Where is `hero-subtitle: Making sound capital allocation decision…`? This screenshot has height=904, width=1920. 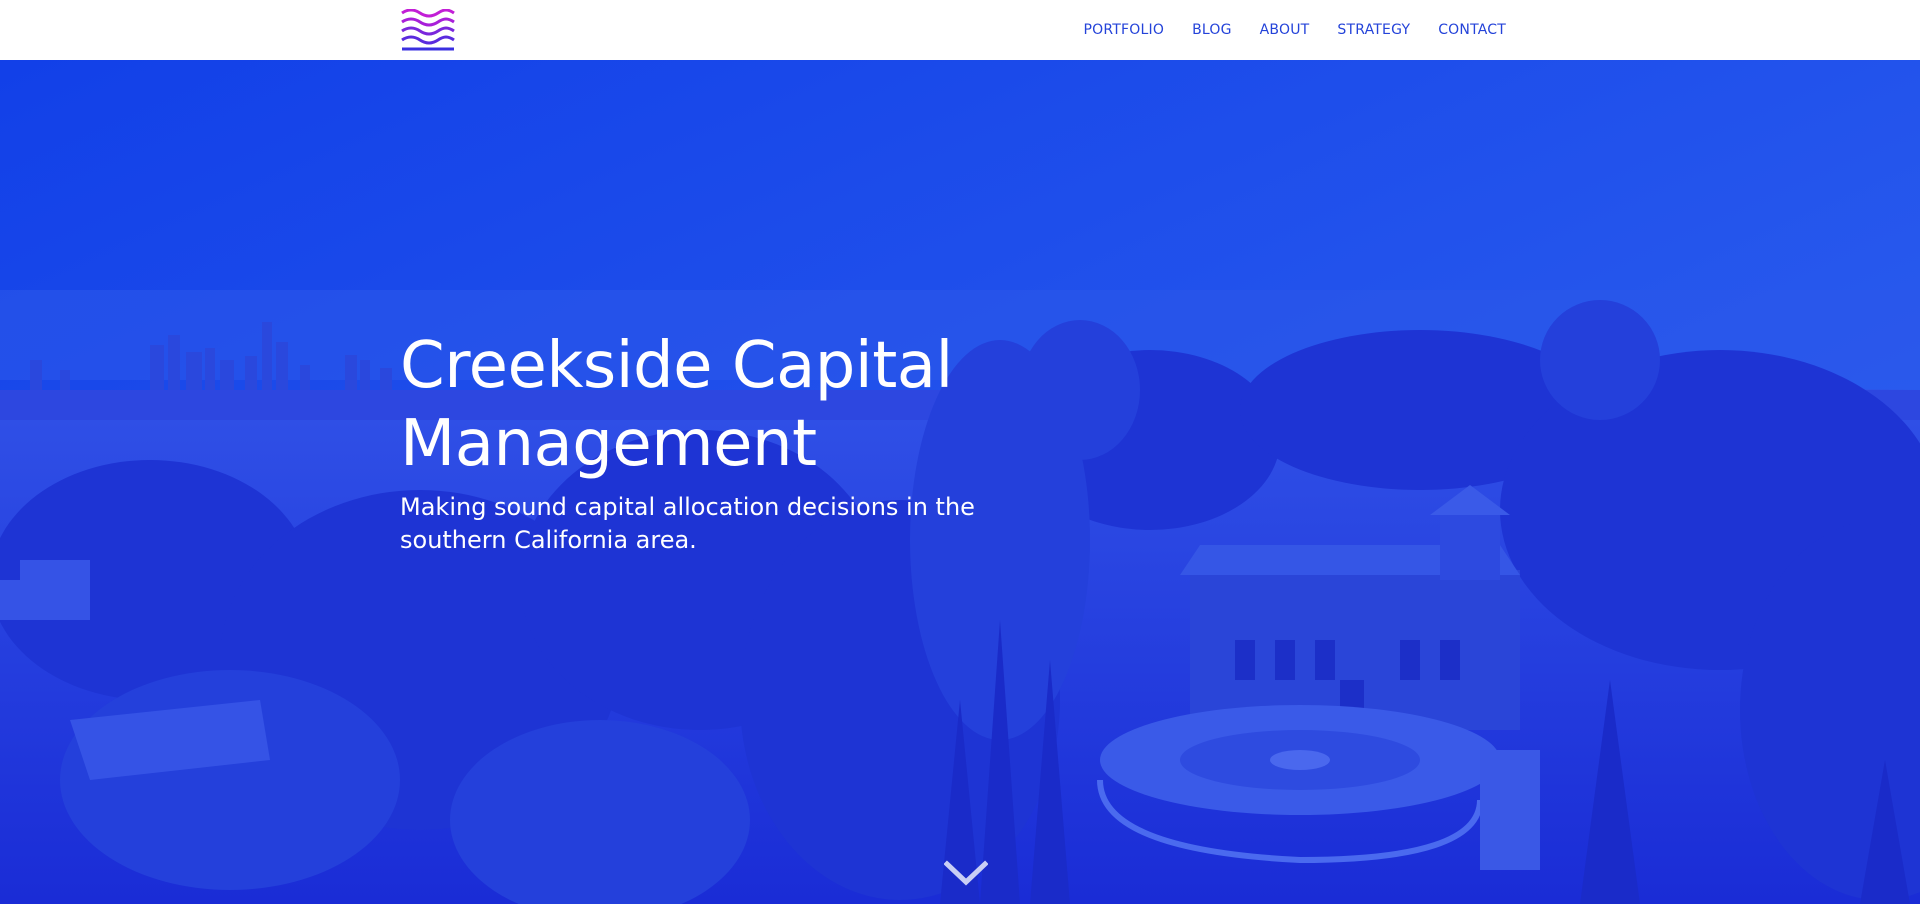 hero-subtitle: Making sound capital allocation decision… is located at coordinates (687, 523).